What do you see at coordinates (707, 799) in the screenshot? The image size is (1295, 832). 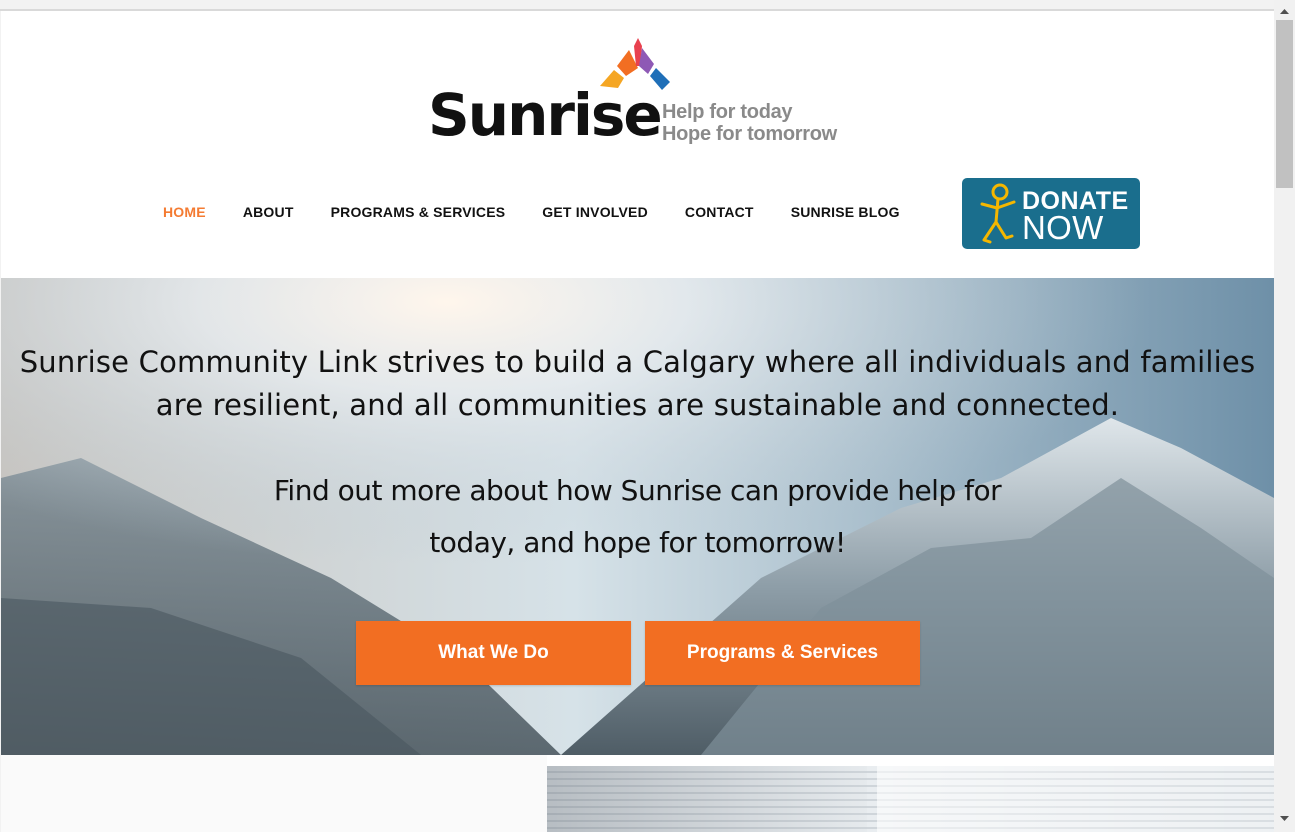 I see `image-shadow` at bounding box center [707, 799].